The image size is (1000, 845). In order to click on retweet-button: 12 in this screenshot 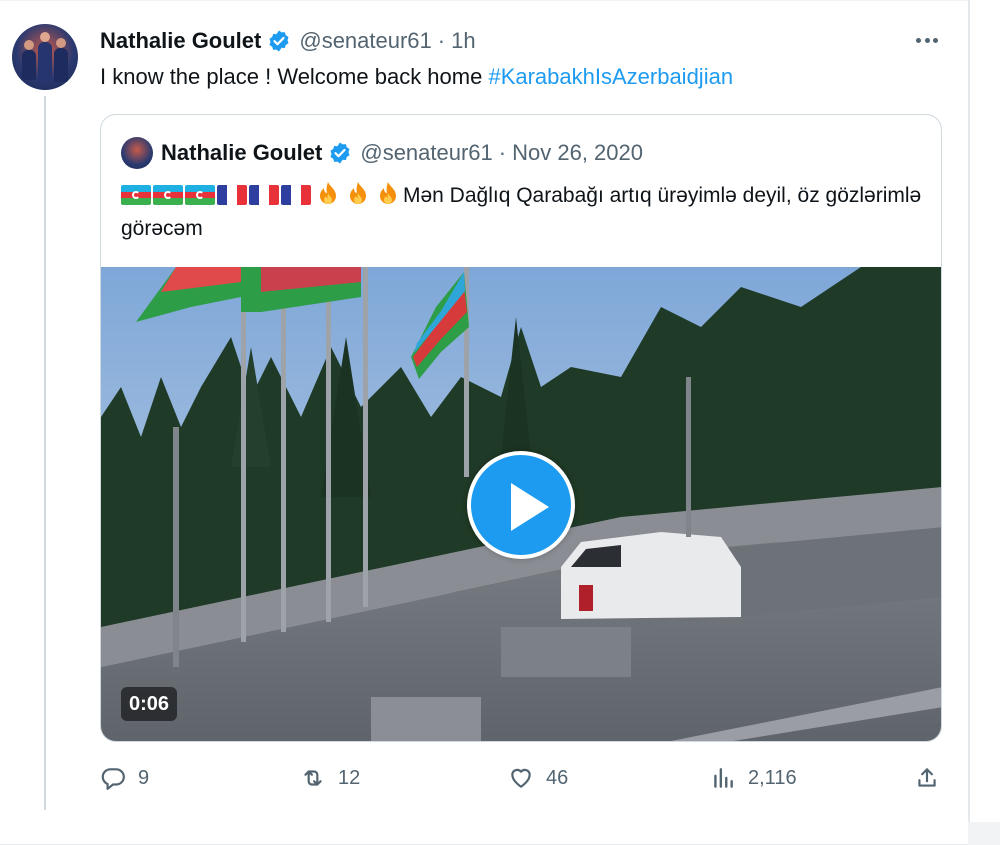, I will do `click(330, 778)`.